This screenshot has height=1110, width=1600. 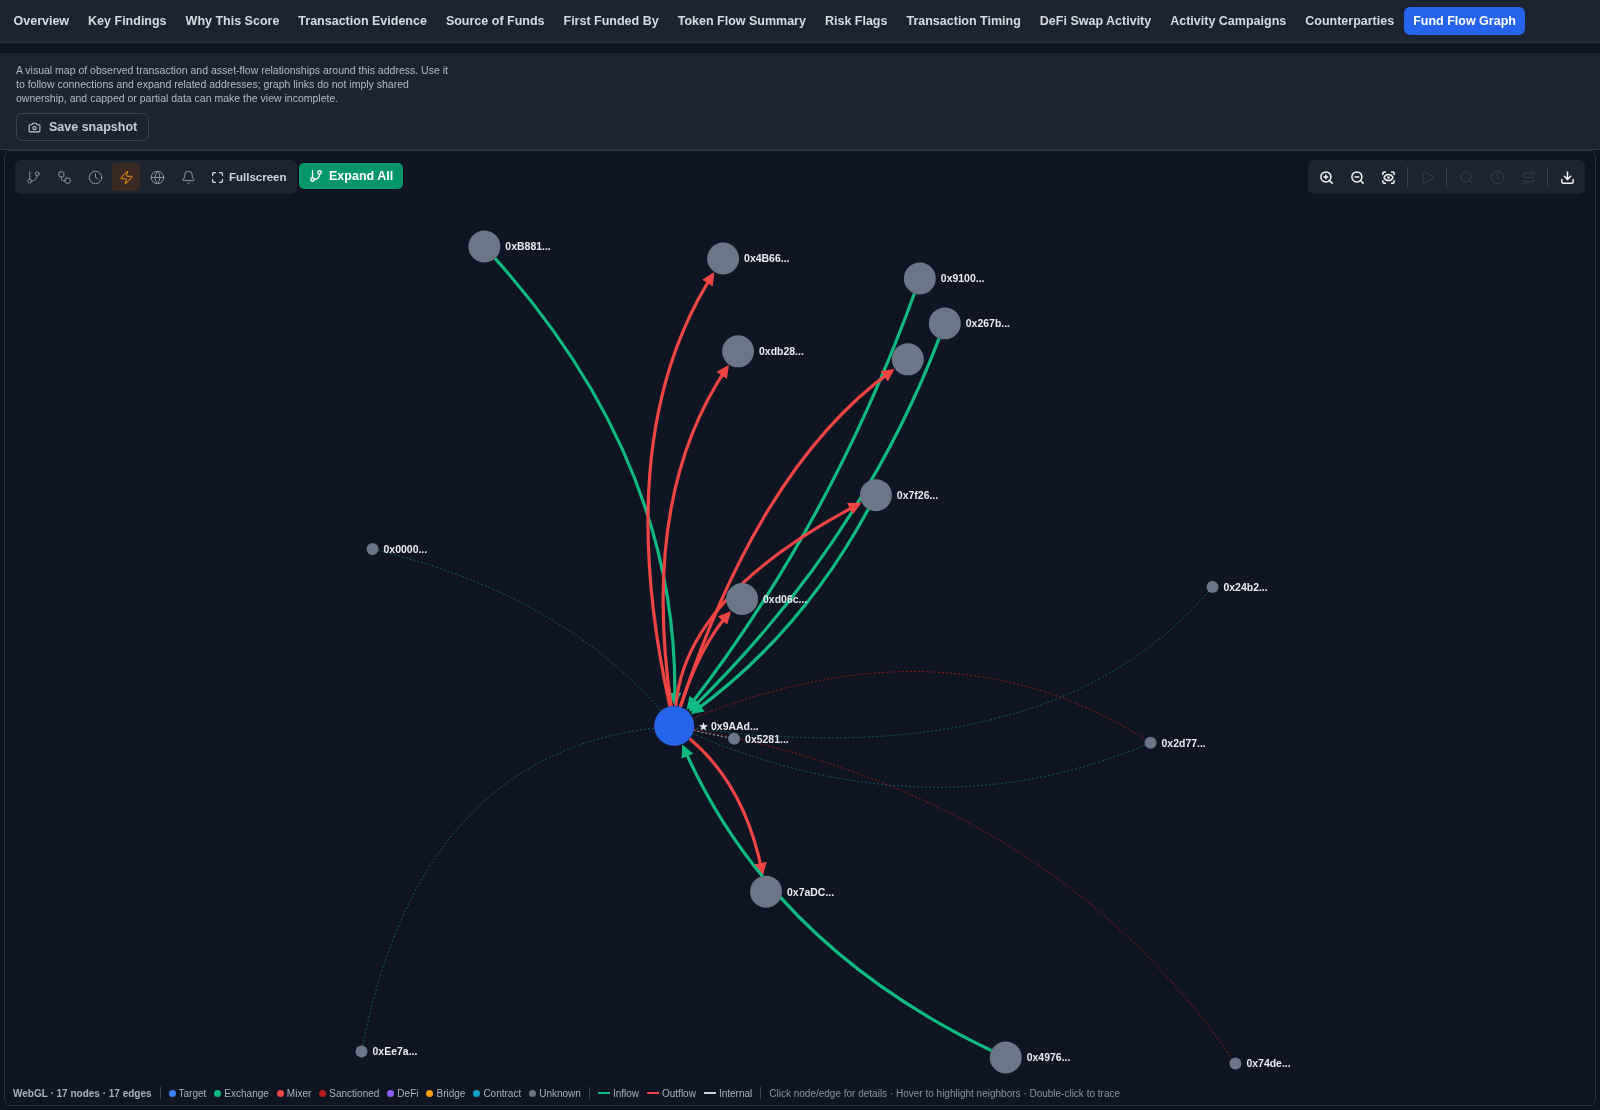 What do you see at coordinates (408, 1093) in the screenshot?
I see `legend-label: DeFi` at bounding box center [408, 1093].